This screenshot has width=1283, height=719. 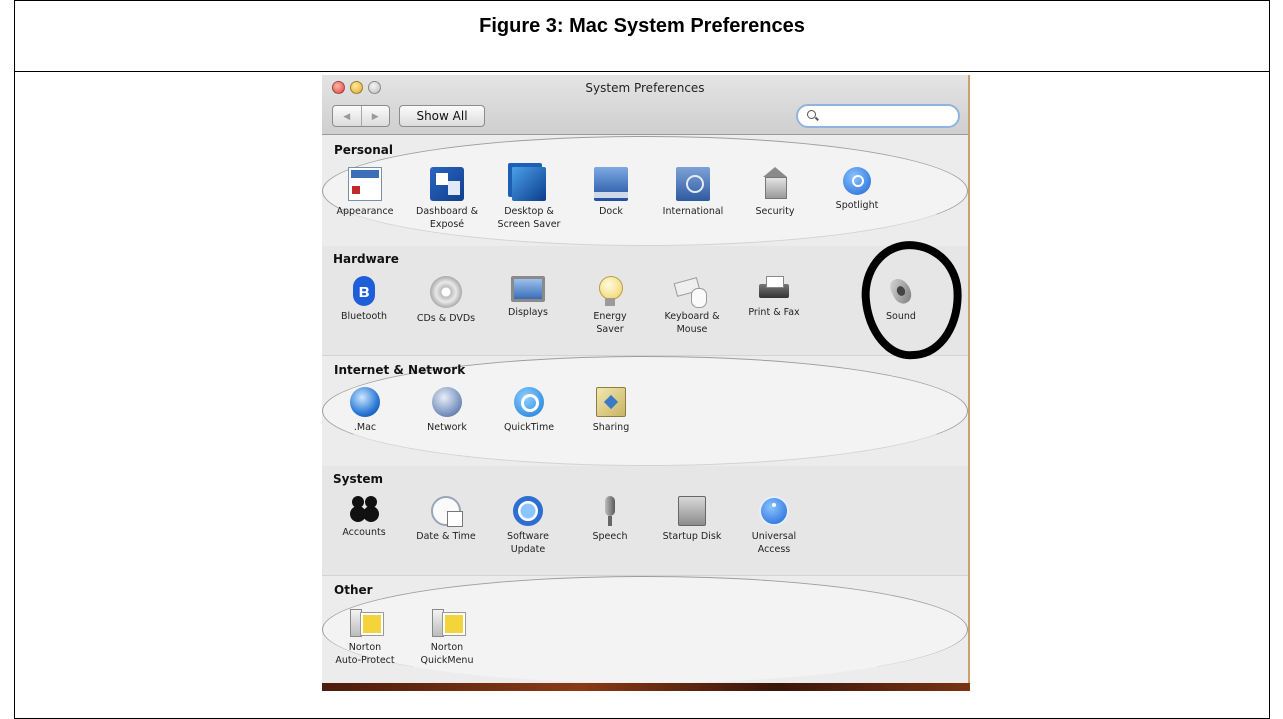 What do you see at coordinates (365, 402) in the screenshot?
I see `globe-icon` at bounding box center [365, 402].